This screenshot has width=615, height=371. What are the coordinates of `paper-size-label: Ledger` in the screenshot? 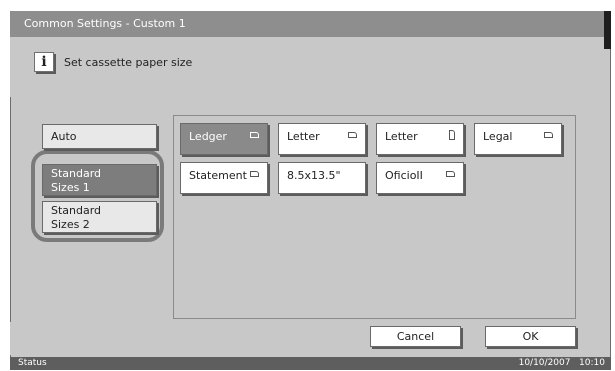 It's located at (208, 136).